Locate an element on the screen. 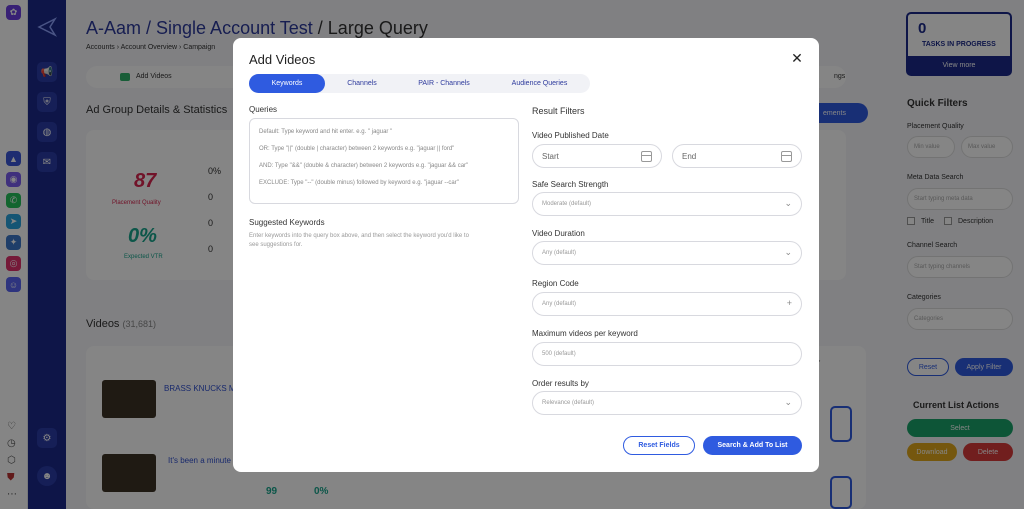 The image size is (1024, 509). tab-keywords: Keywords is located at coordinates (287, 83).